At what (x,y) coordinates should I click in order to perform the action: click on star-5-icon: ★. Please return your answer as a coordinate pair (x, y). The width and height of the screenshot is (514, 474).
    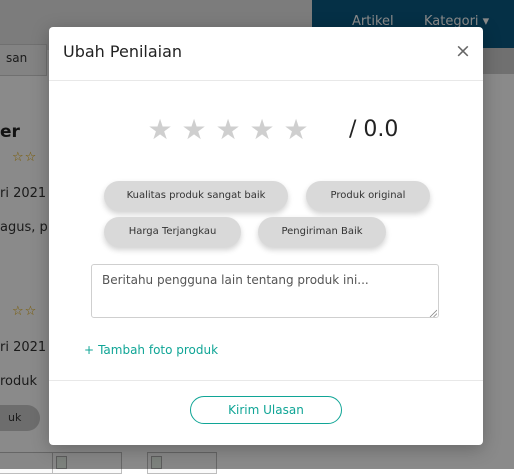
    Looking at the image, I should click on (296, 130).